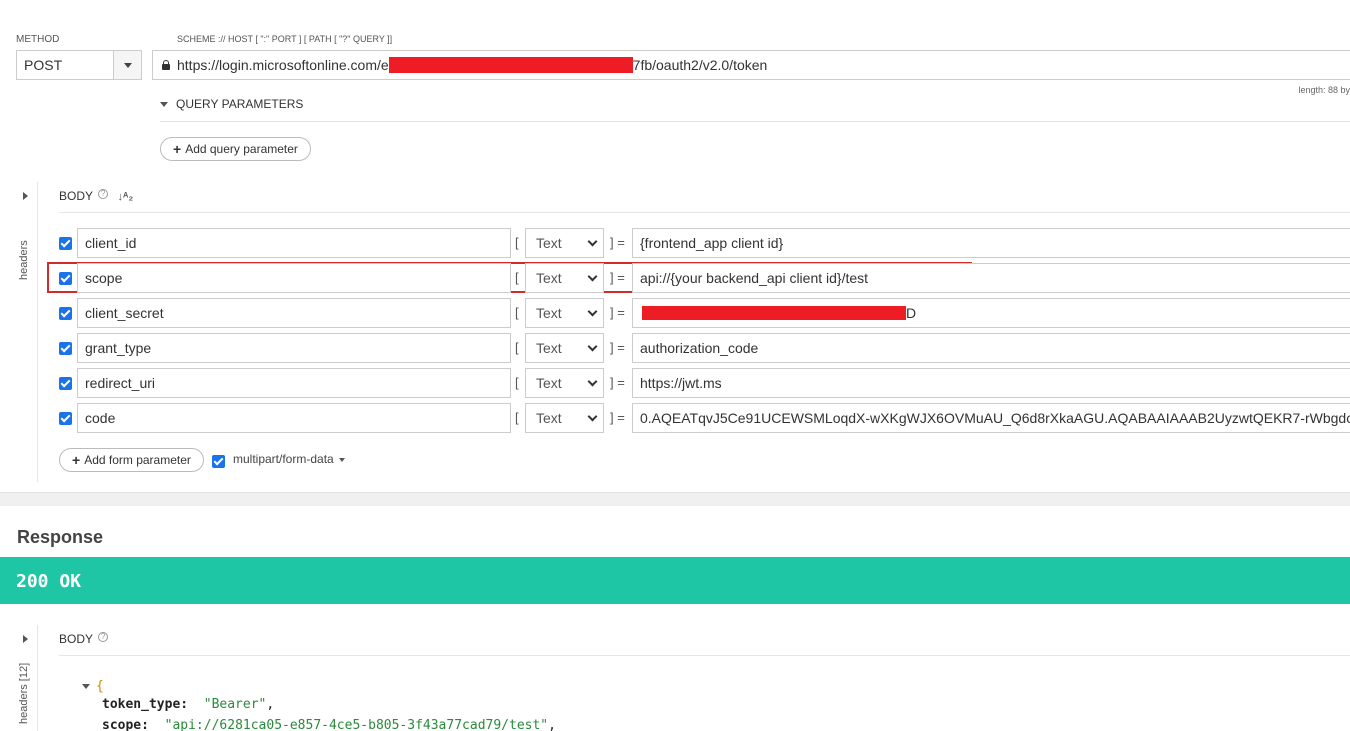 The width and height of the screenshot is (1350, 731). I want to click on method-dropdown-button, so click(127, 65).